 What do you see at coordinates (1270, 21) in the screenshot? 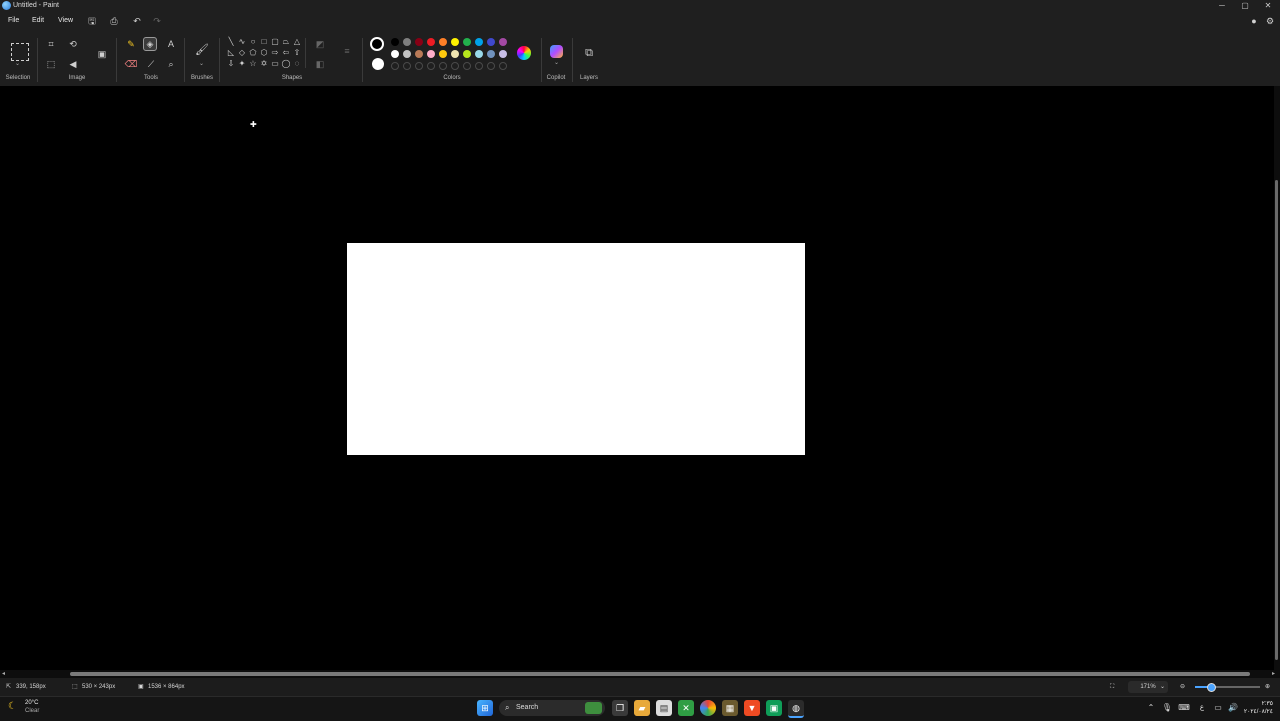
I see `settings-icon: ⚙` at bounding box center [1270, 21].